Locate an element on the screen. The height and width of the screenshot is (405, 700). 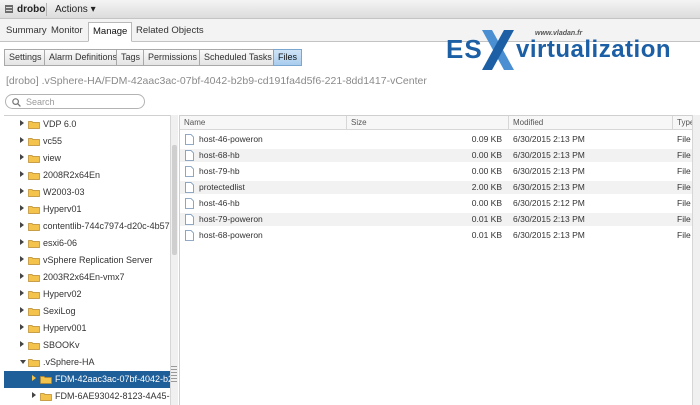
watermark-es: ES is located at coordinates (464, 49).